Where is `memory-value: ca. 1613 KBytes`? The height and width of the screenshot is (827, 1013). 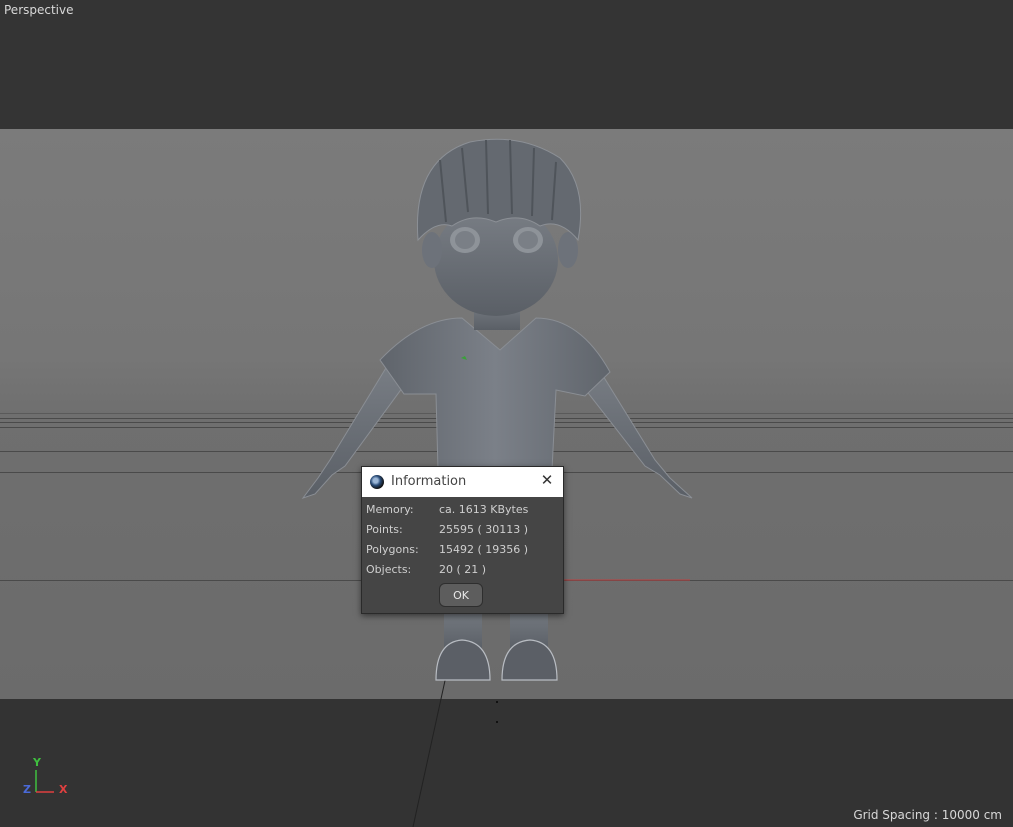 memory-value: ca. 1613 KBytes is located at coordinates (484, 509).